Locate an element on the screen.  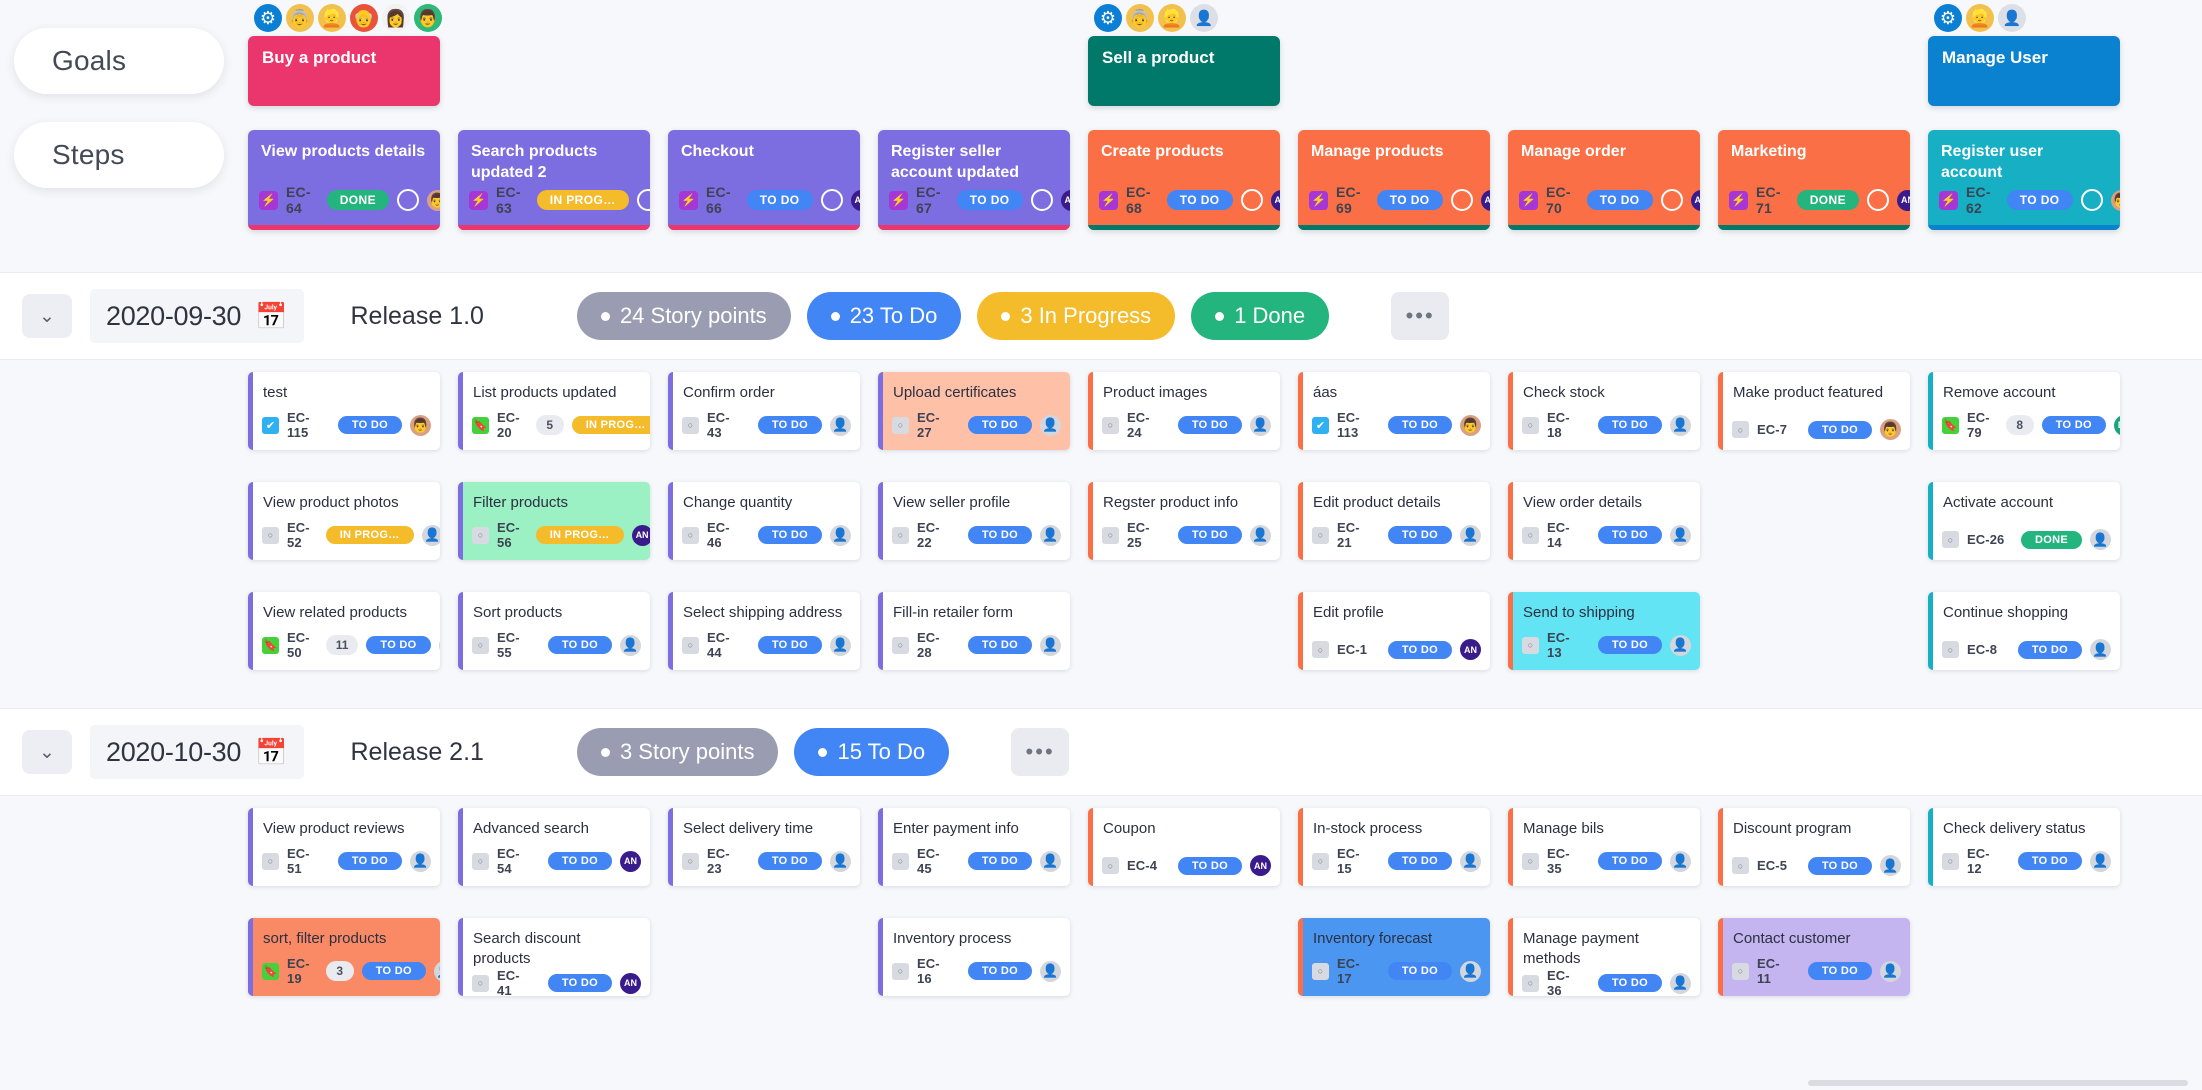
goal-card: Sell a product is located at coordinates (1184, 71).